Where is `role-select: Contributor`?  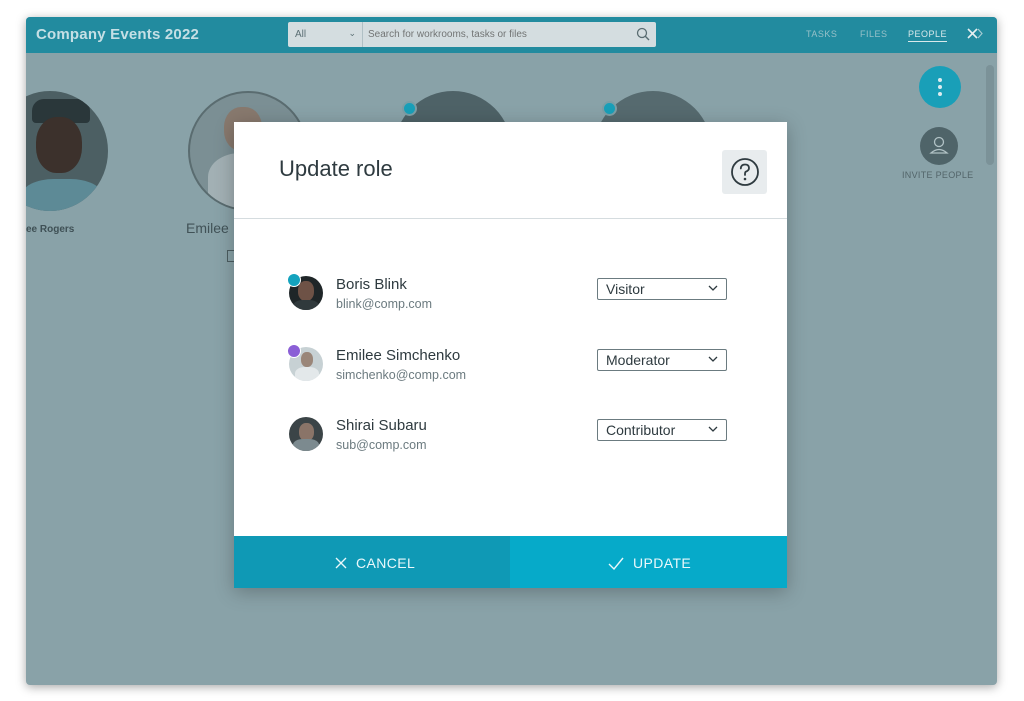 role-select: Contributor is located at coordinates (662, 430).